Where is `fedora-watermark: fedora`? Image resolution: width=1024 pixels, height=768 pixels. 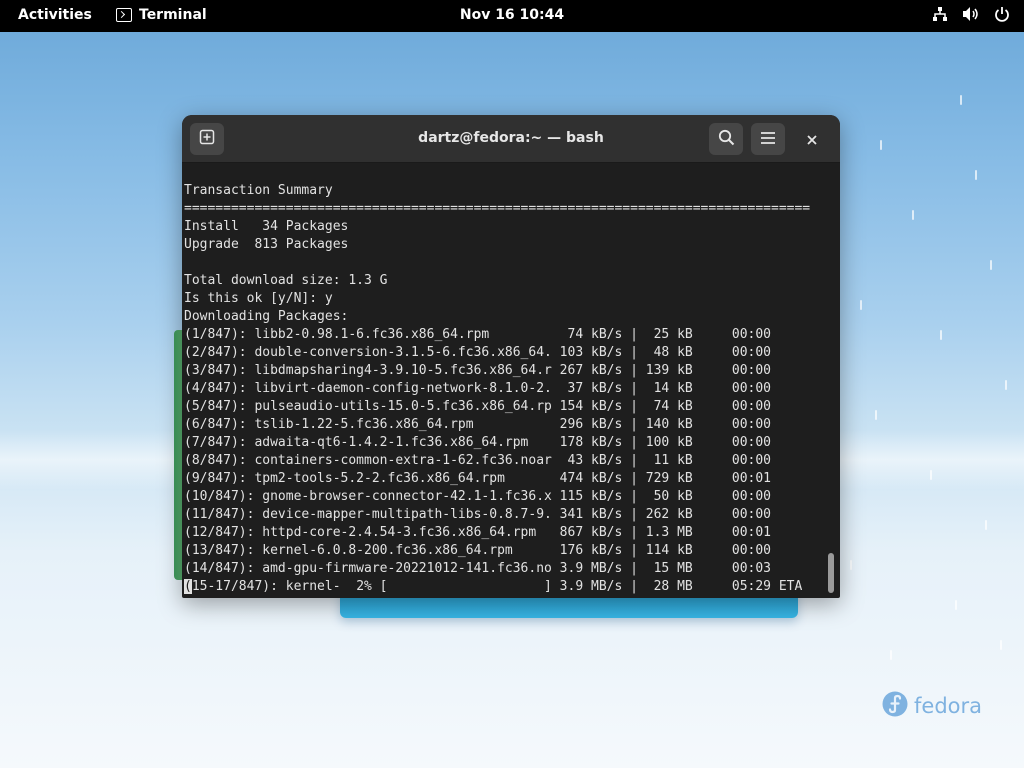 fedora-watermark: fedora is located at coordinates (932, 706).